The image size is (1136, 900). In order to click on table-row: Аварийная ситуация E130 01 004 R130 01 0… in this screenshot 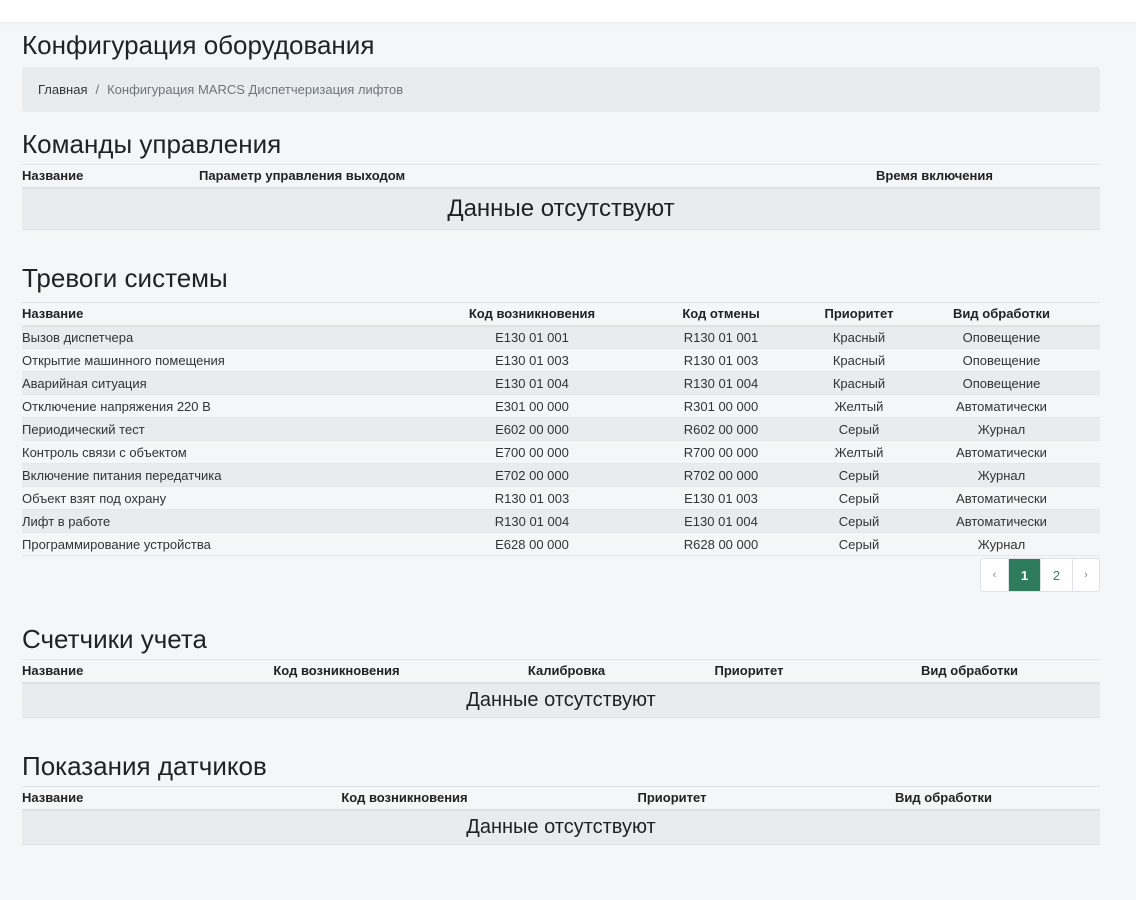, I will do `click(561, 383)`.